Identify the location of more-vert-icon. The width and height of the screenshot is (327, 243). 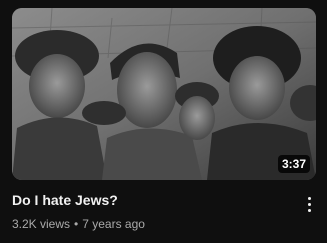
(309, 204).